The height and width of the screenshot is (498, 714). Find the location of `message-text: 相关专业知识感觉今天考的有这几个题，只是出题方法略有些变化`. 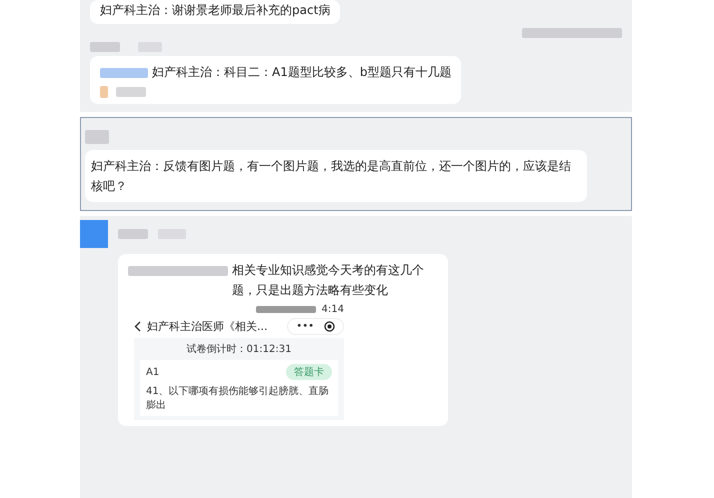

message-text: 相关专业知识感觉今天考的有这几个题，只是出题方法略有些变化 is located at coordinates (328, 280).